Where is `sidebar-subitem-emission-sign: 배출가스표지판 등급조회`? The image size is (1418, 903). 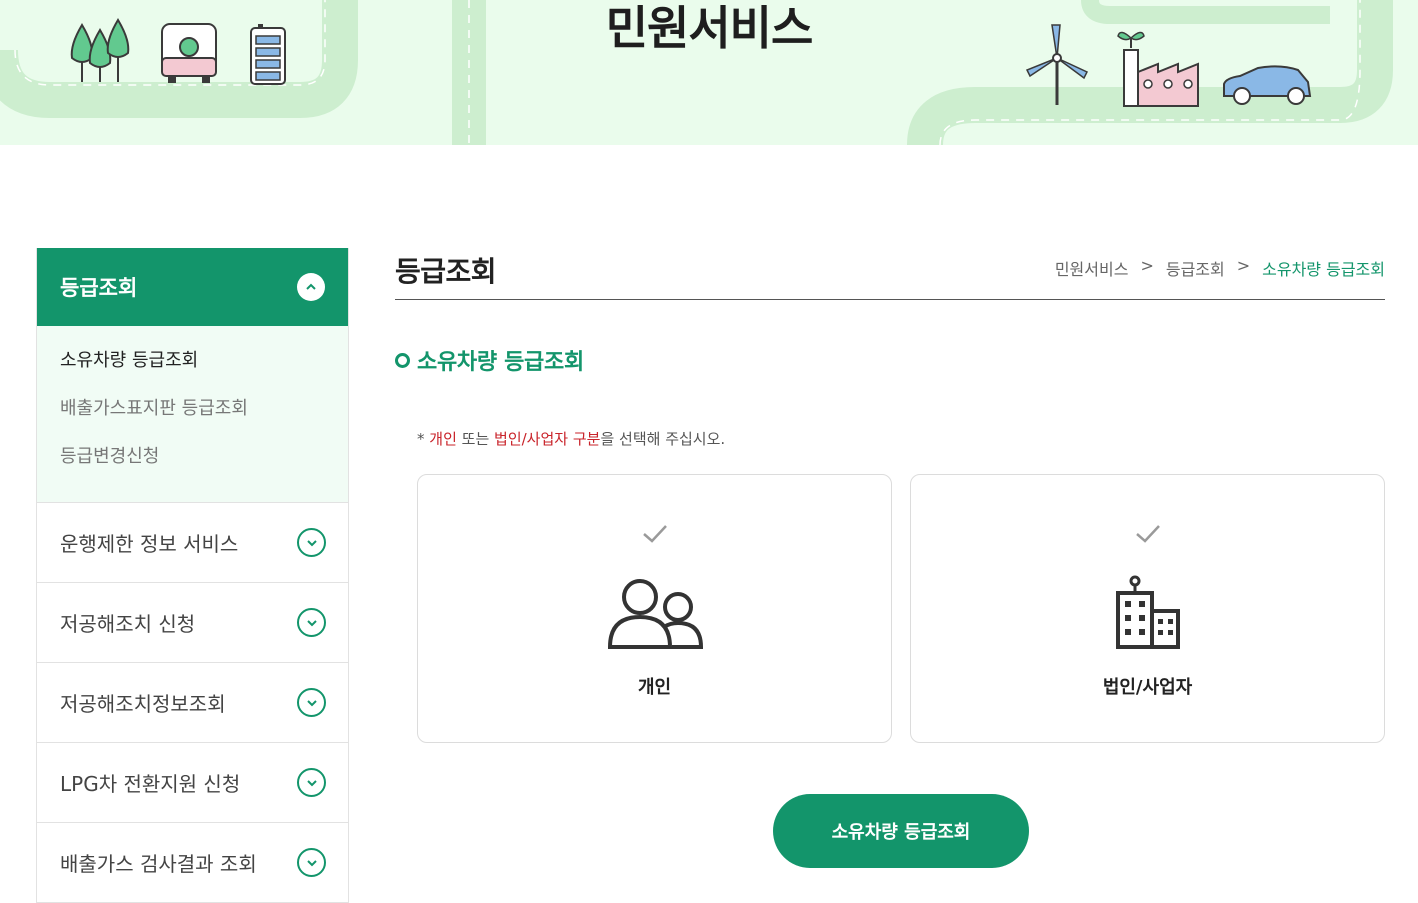 sidebar-subitem-emission-sign: 배출가스표지판 등급조회 is located at coordinates (192, 418).